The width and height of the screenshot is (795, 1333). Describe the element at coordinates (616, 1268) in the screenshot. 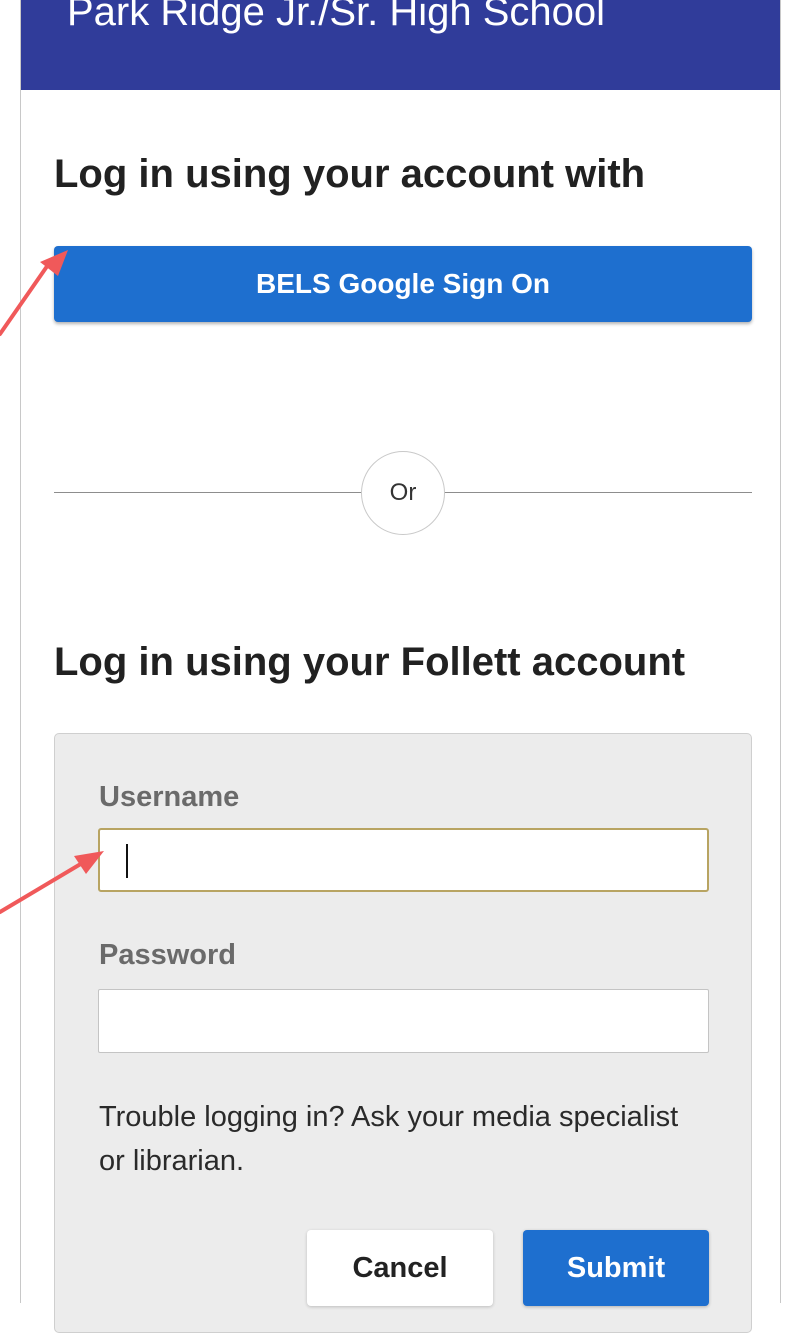

I see `submit-button: Submit` at that location.